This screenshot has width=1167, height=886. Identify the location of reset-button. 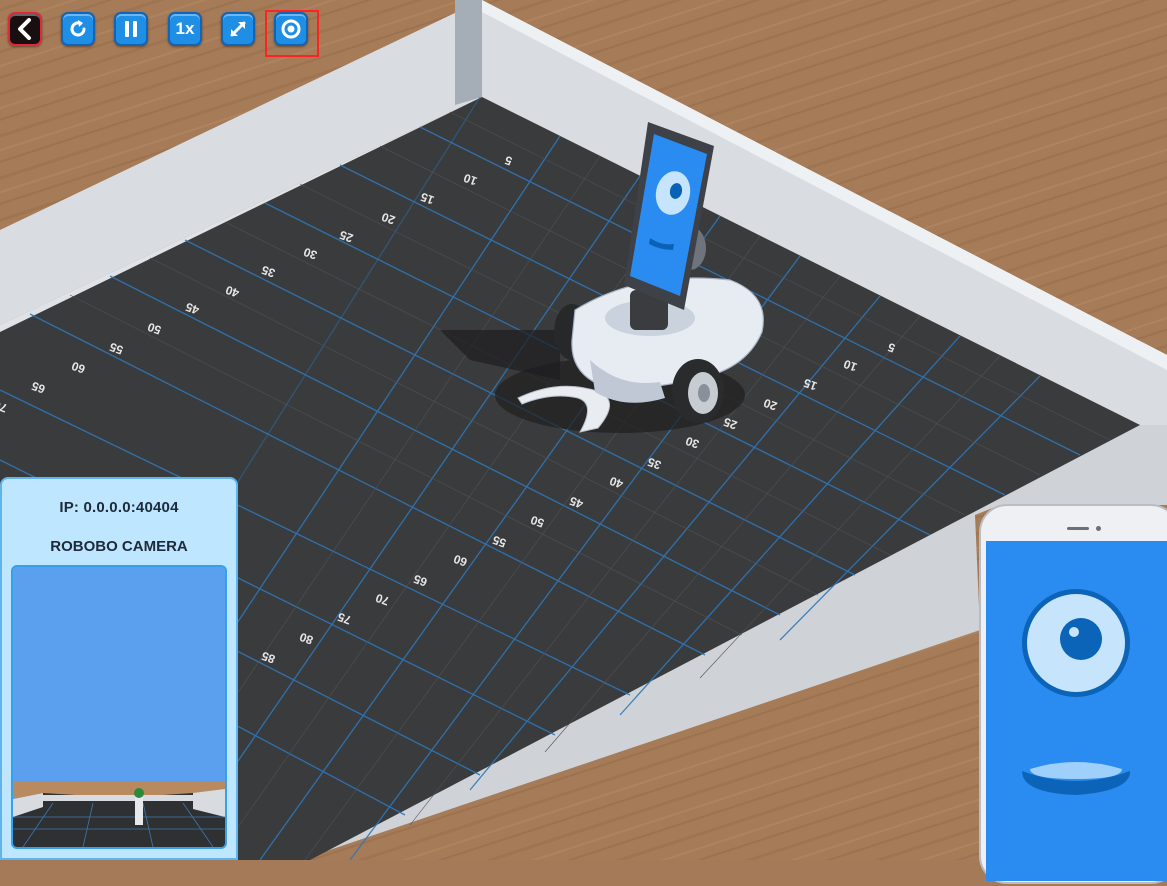
(78, 29).